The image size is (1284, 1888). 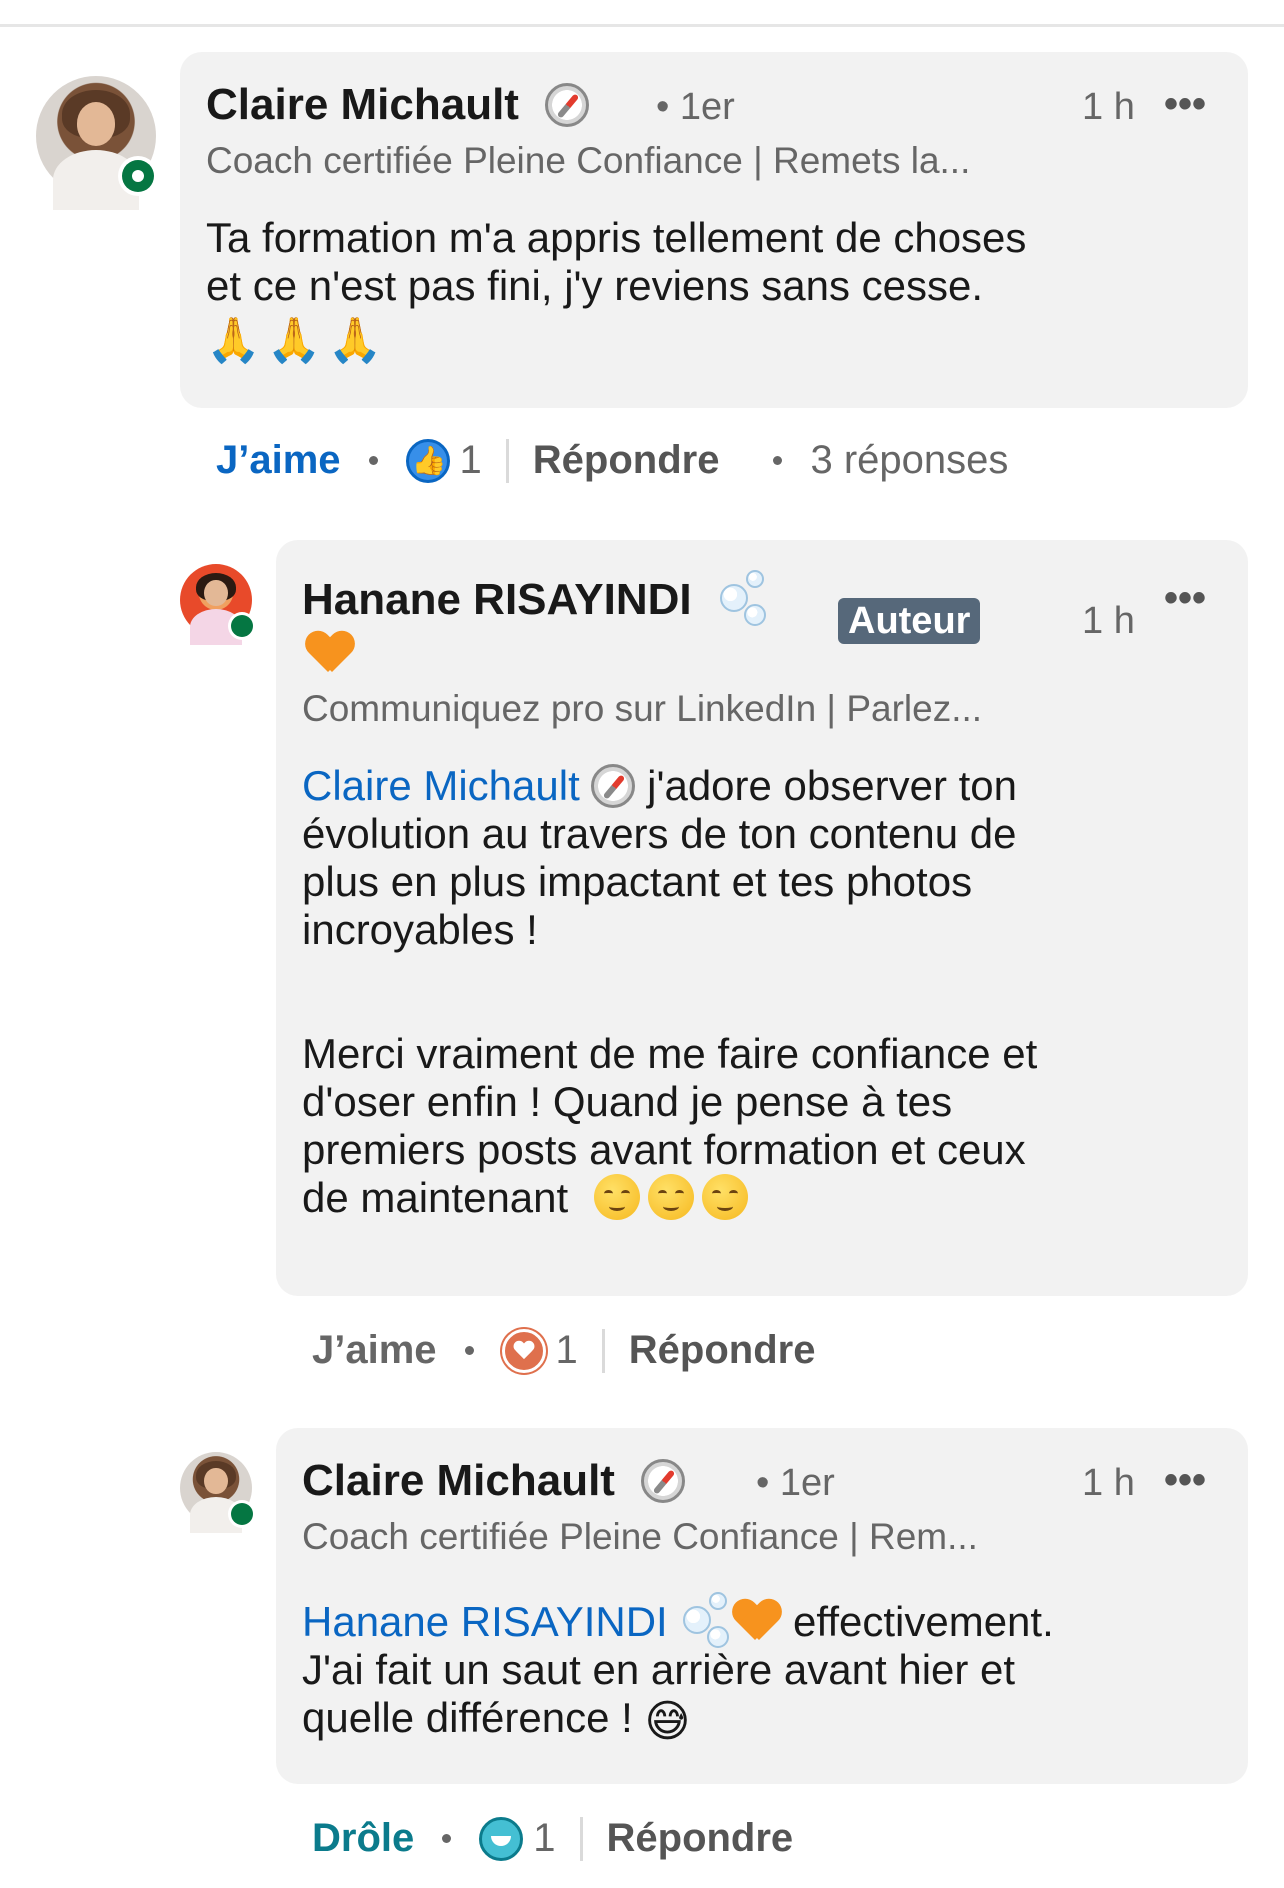 I want to click on reply-text-line: j'adore observer ton, so click(x=826, y=785).